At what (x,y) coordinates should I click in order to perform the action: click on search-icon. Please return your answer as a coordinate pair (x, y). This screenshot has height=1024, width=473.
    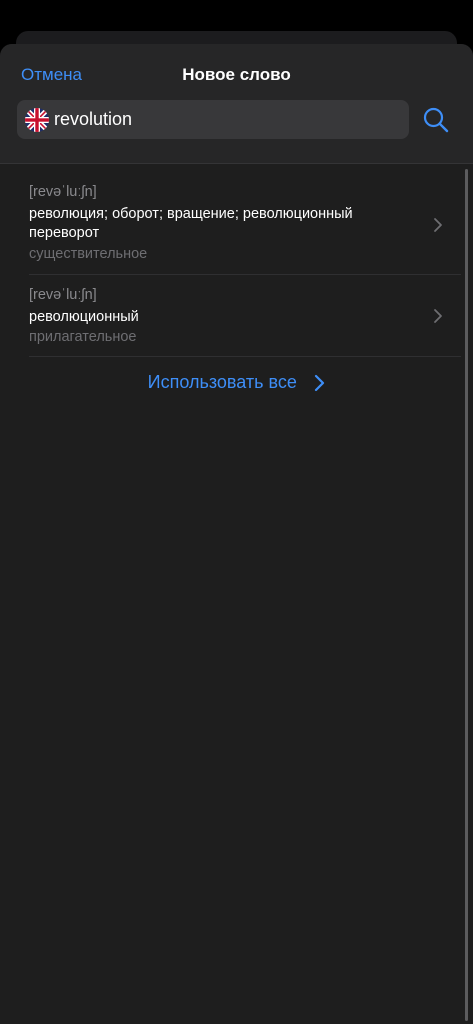
    Looking at the image, I should click on (436, 120).